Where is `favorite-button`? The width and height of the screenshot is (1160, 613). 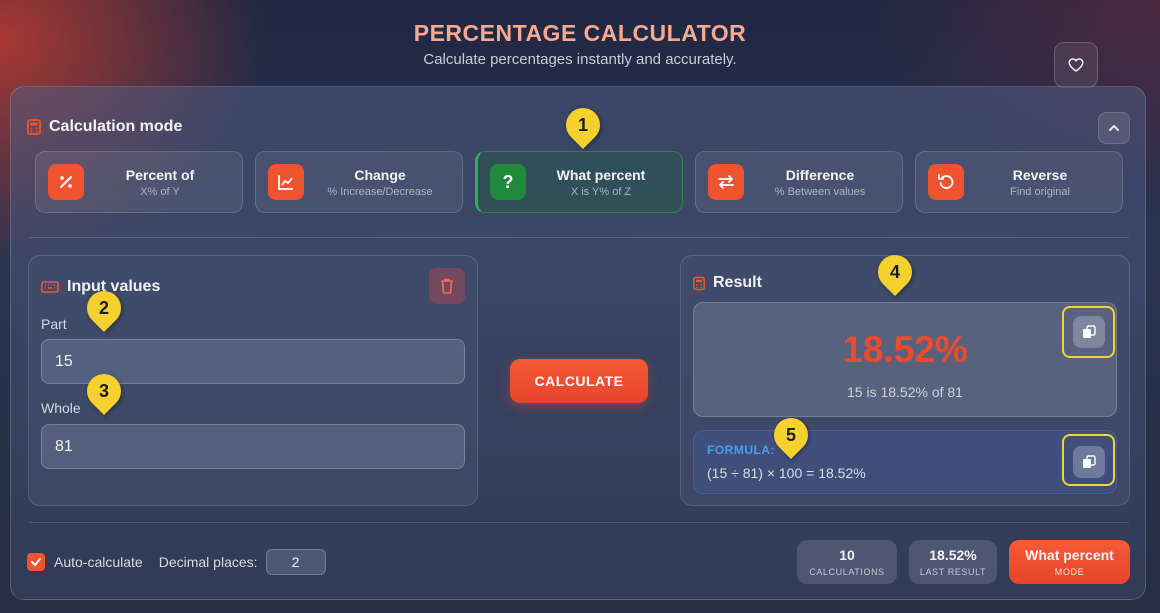 favorite-button is located at coordinates (1076, 65).